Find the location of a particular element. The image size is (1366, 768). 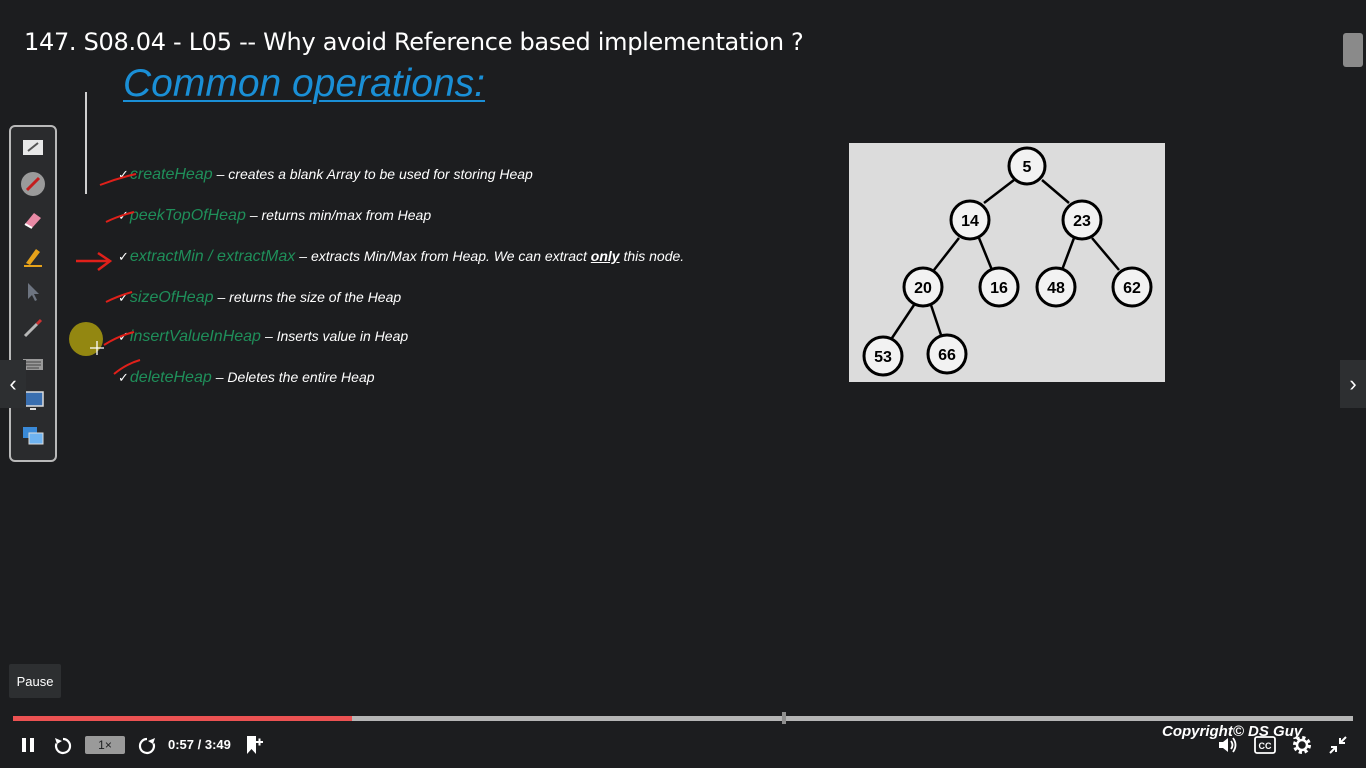

exit-fullscreen-button is located at coordinates (1338, 745).